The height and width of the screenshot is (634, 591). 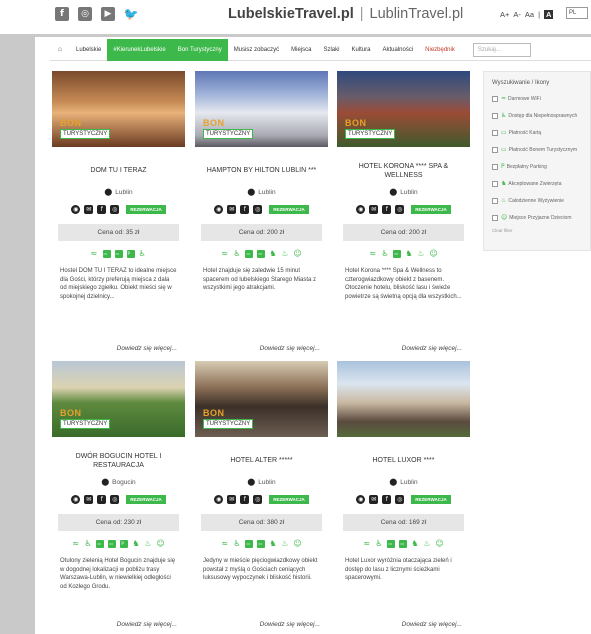 I want to click on brand-title: LubelskieTravel.pl | LublinTravel.pl, so click(x=345, y=14).